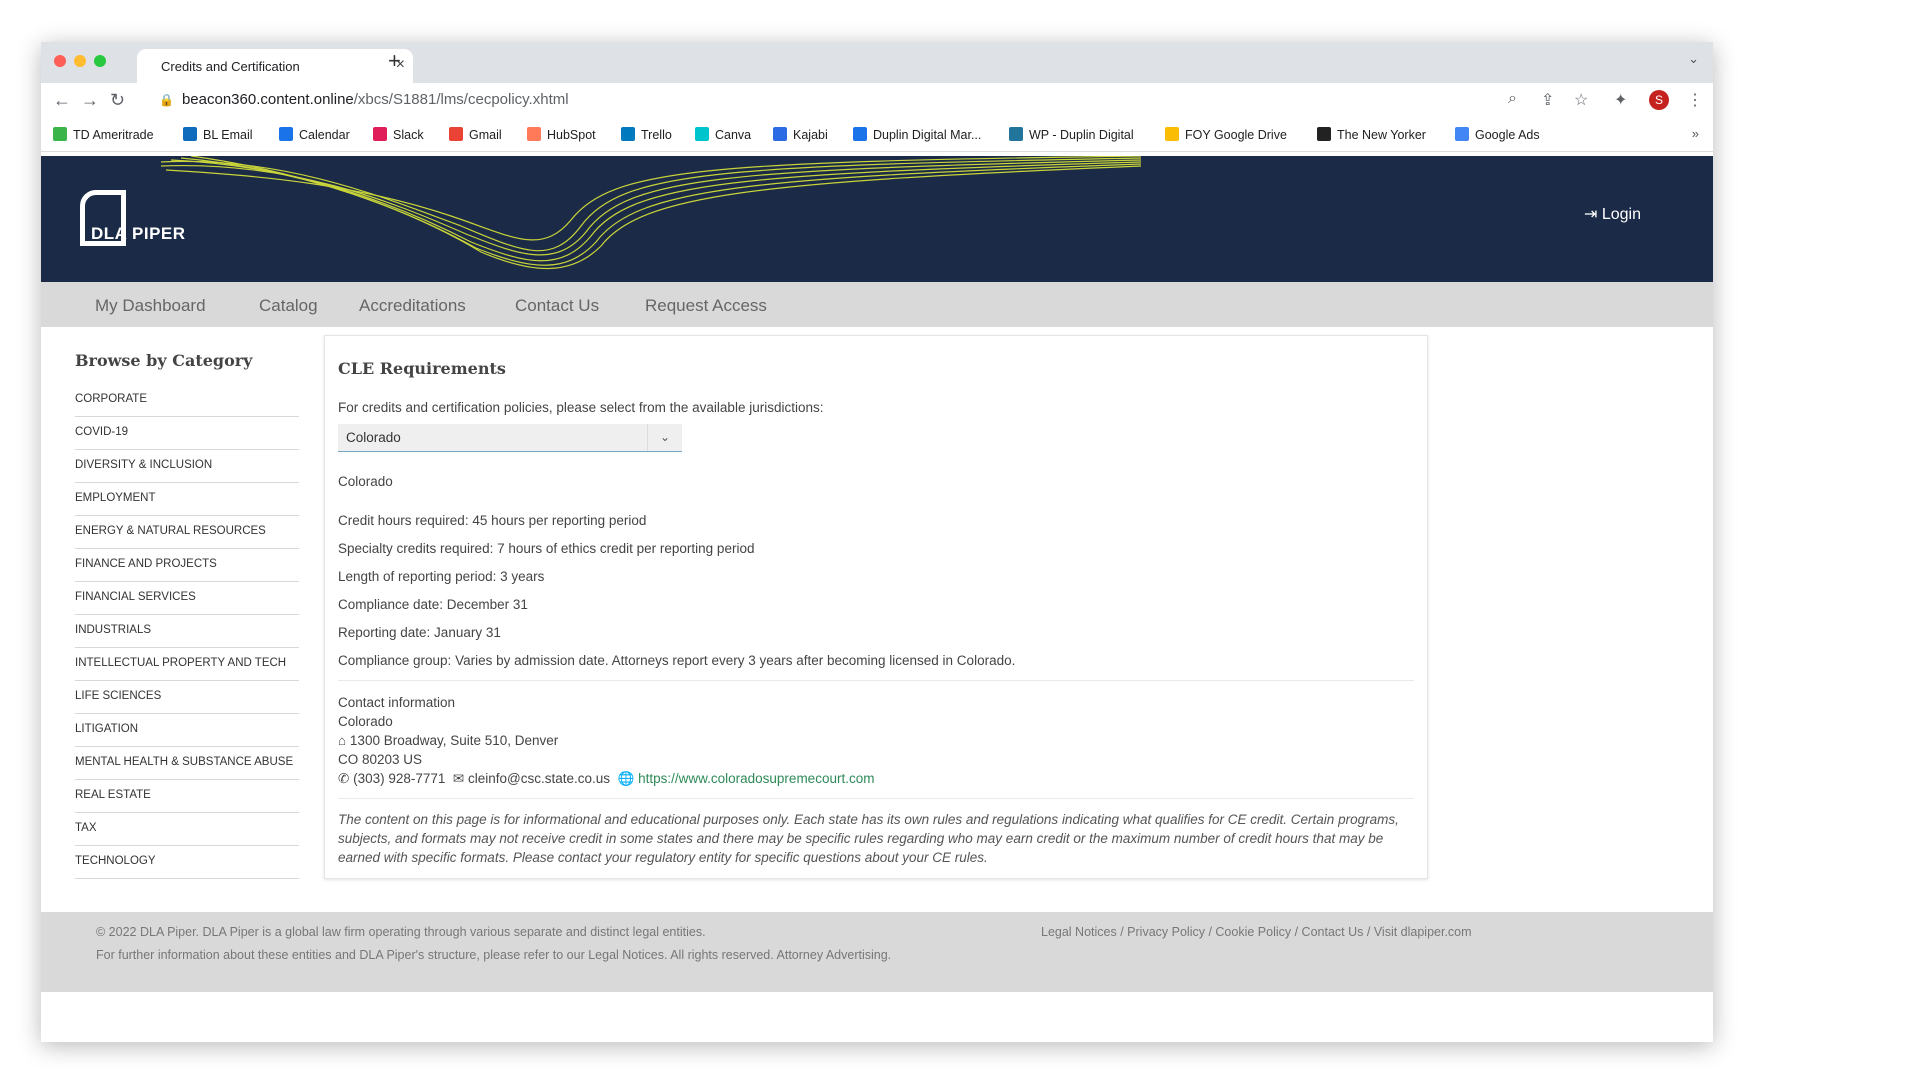 The image size is (1920, 1080). What do you see at coordinates (60, 61) in the screenshot?
I see `close-window-button` at bounding box center [60, 61].